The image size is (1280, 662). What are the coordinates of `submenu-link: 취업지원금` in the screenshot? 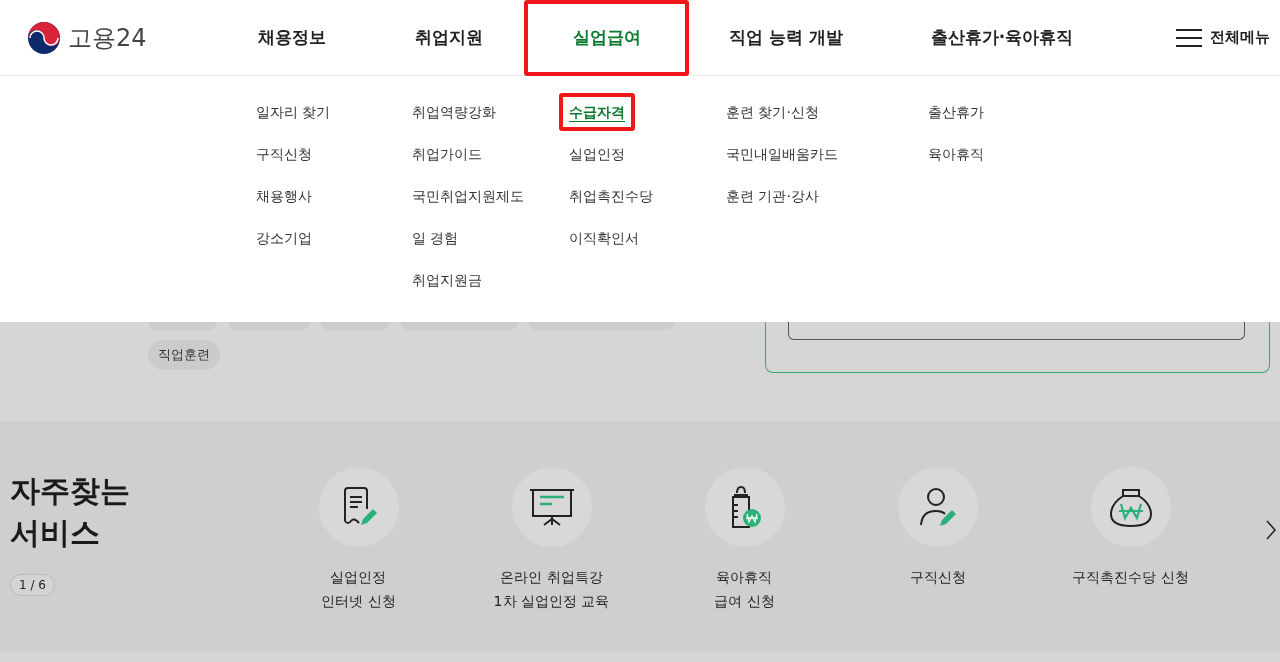 It's located at (447, 280).